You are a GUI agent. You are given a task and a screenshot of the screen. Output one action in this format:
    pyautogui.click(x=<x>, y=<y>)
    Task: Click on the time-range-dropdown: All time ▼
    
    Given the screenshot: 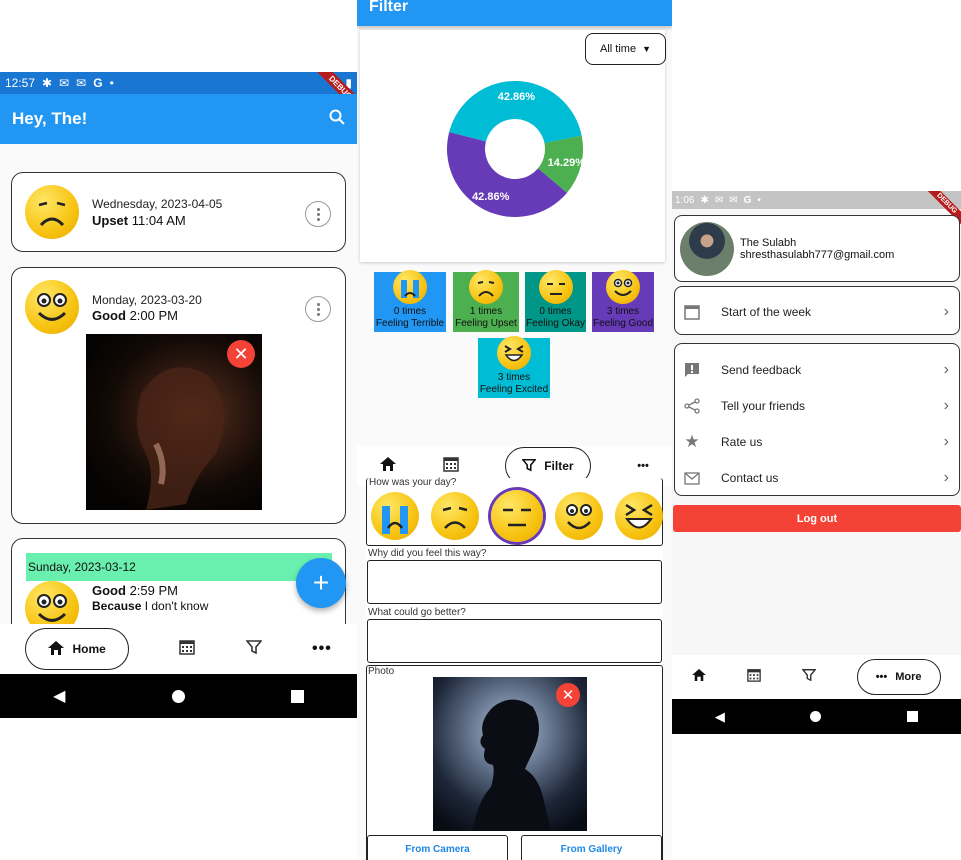 What is the action you would take?
    pyautogui.click(x=625, y=49)
    